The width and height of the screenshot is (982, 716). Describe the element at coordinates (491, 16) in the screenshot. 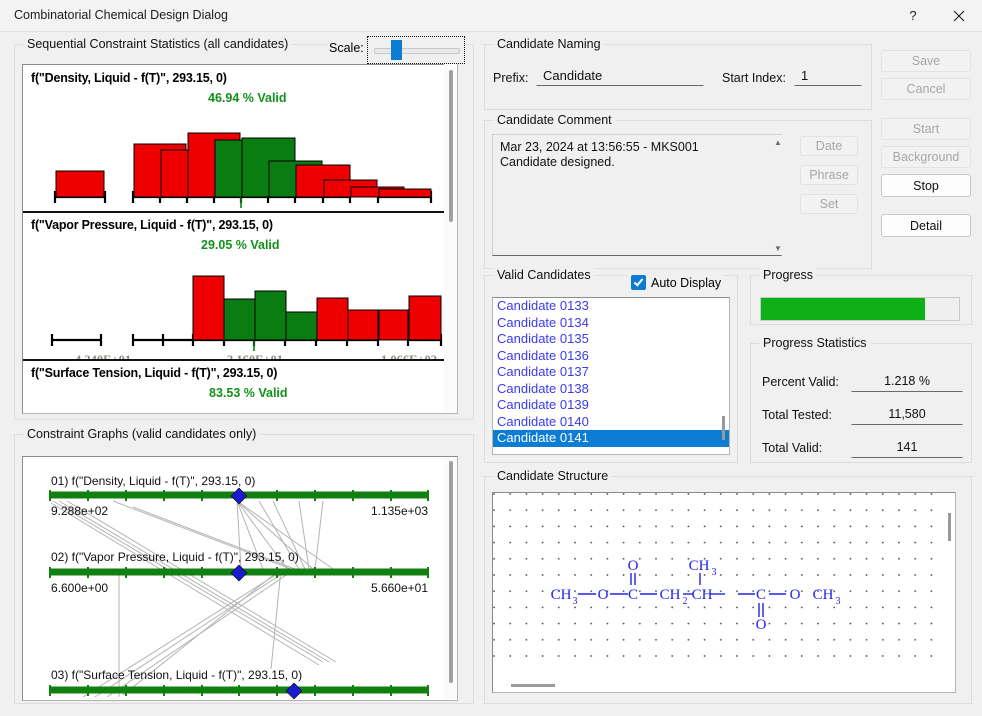

I see `title-bar: Combinatorial Chemical Design Dialog ?` at that location.